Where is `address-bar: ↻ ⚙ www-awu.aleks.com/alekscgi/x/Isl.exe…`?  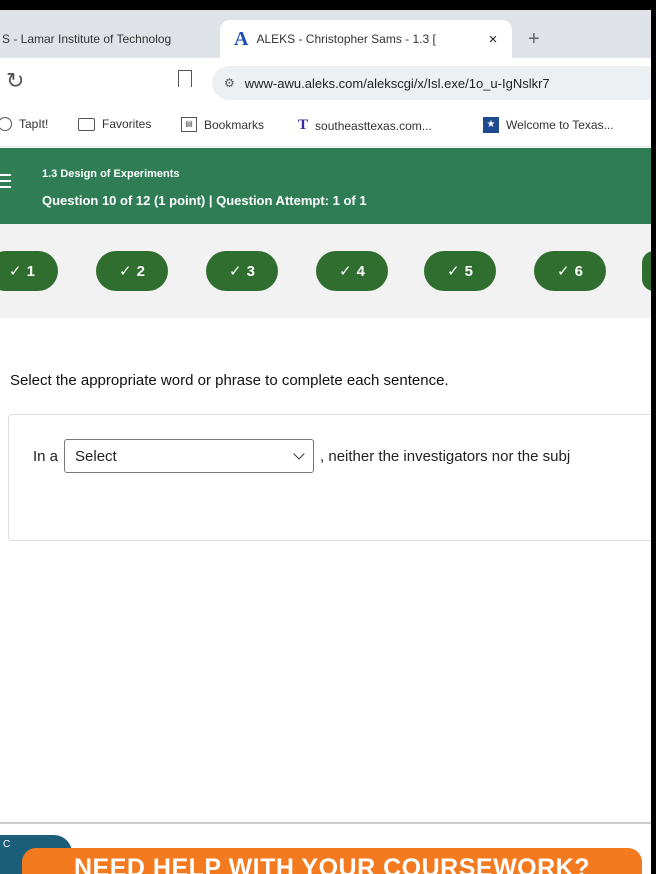
address-bar: ↻ ⚙ www-awu.aleks.com/alekscgi/x/Isl.exe… is located at coordinates (325, 83).